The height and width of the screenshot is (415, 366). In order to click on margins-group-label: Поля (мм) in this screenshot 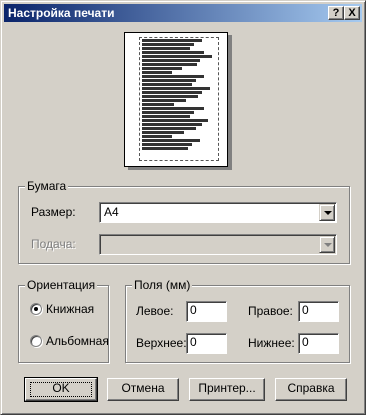, I will do `click(162, 285)`.